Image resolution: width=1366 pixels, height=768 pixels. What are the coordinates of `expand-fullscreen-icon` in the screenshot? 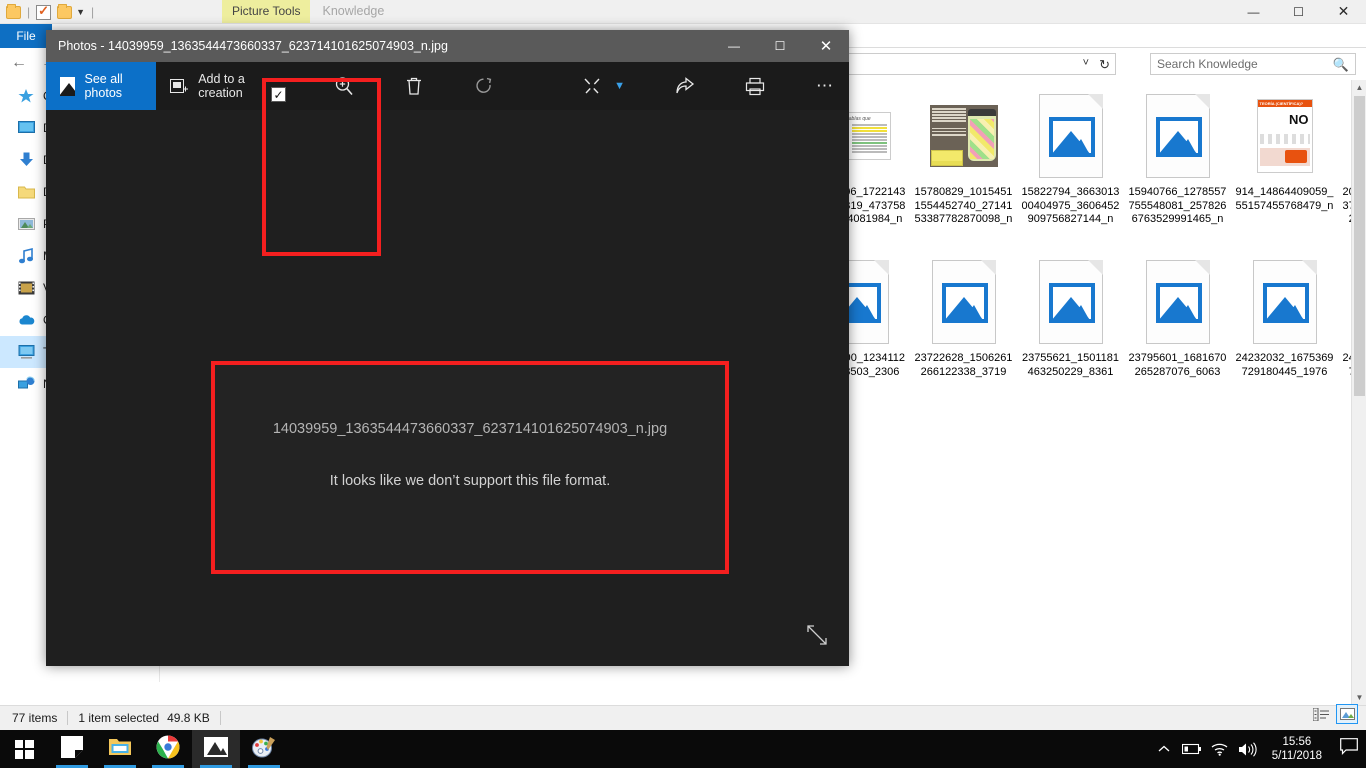 It's located at (817, 637).